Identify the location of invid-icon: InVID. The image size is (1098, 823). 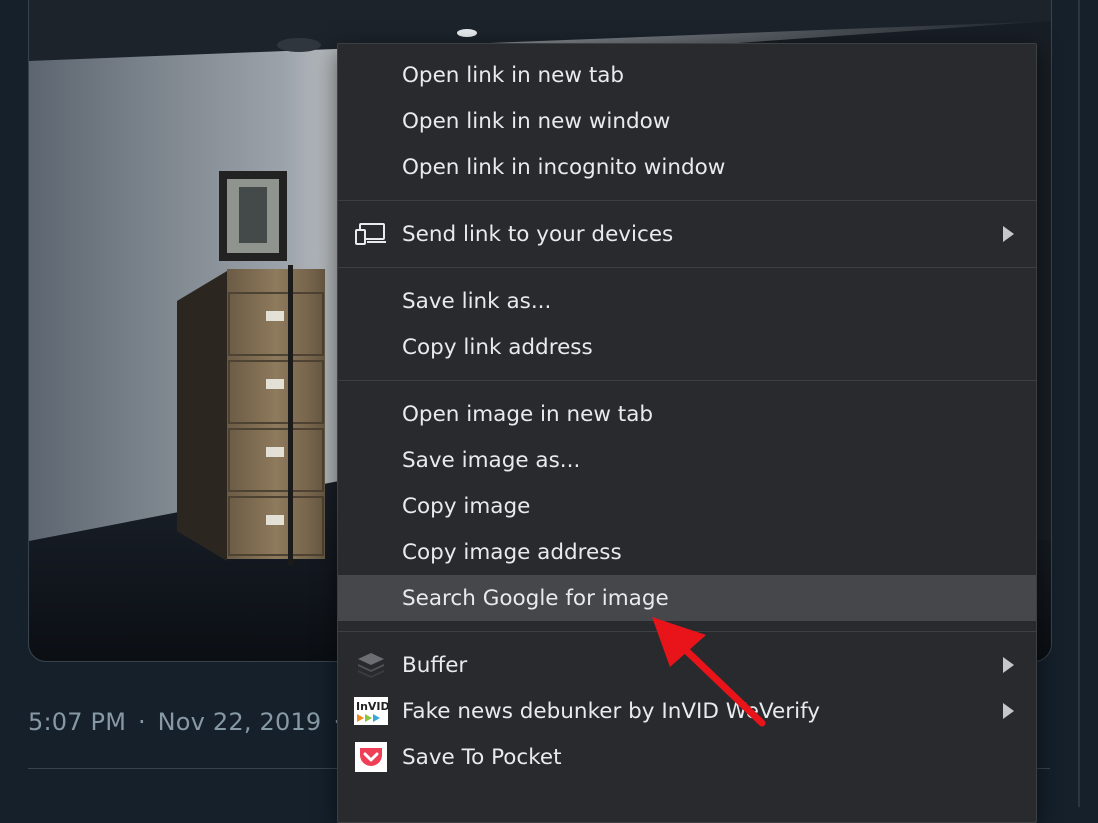
(371, 711).